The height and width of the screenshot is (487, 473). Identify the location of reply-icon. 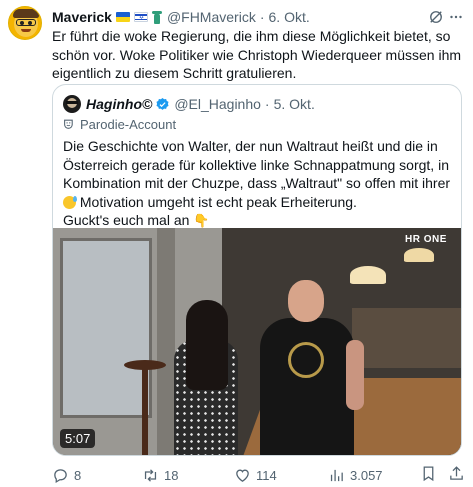
(60, 475).